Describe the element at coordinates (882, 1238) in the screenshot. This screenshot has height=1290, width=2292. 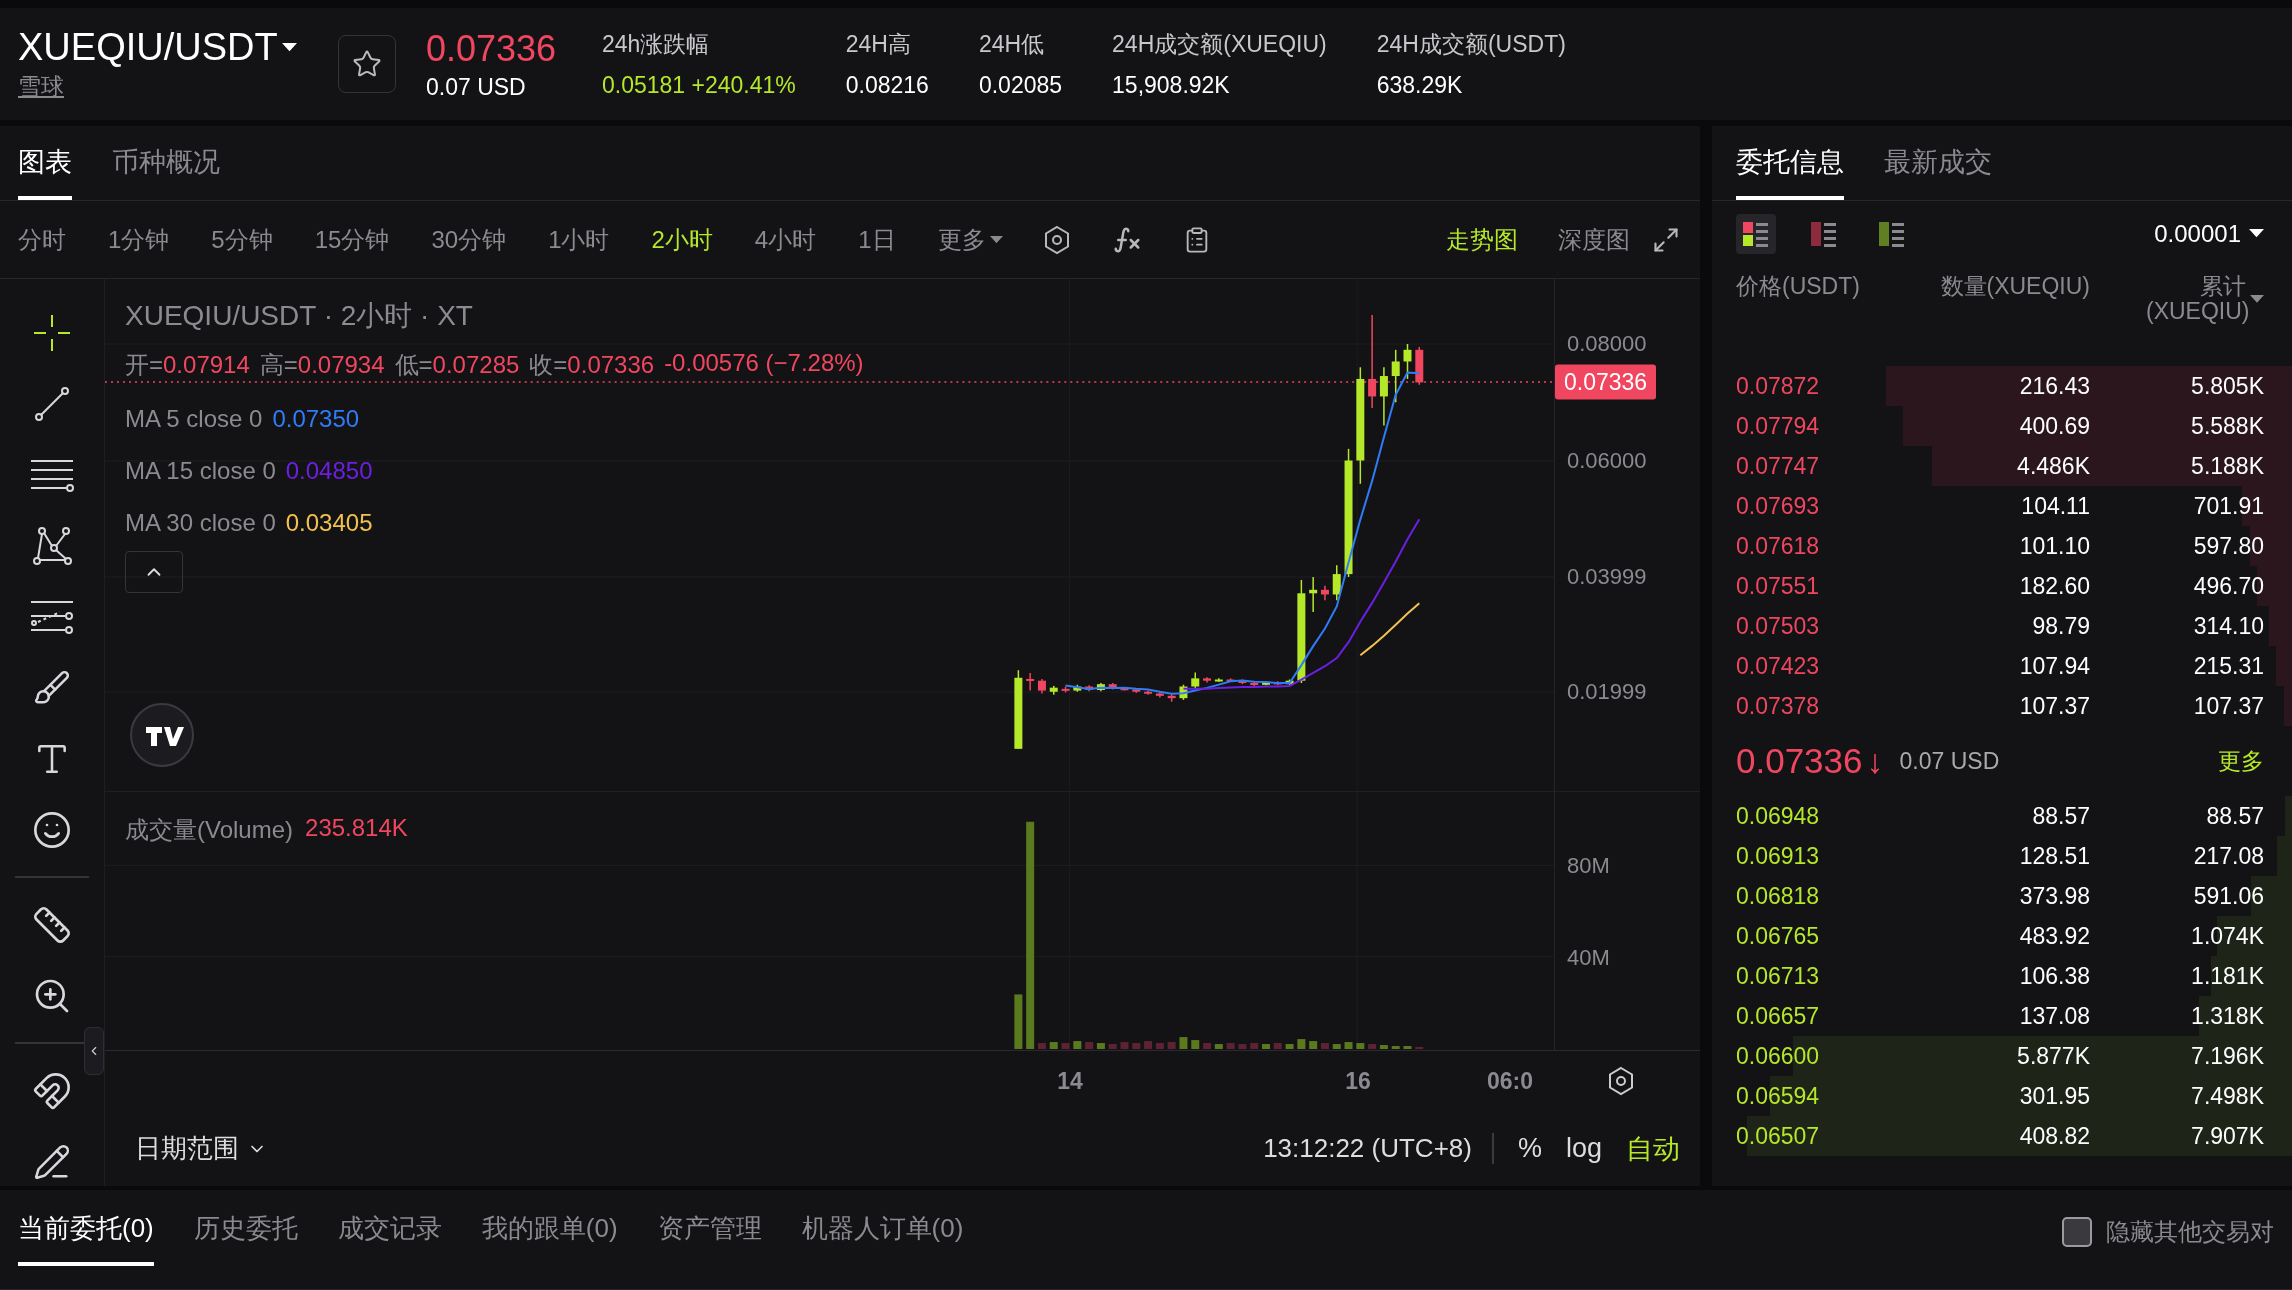
I see `orders-tab: 机器人订单(0)` at that location.